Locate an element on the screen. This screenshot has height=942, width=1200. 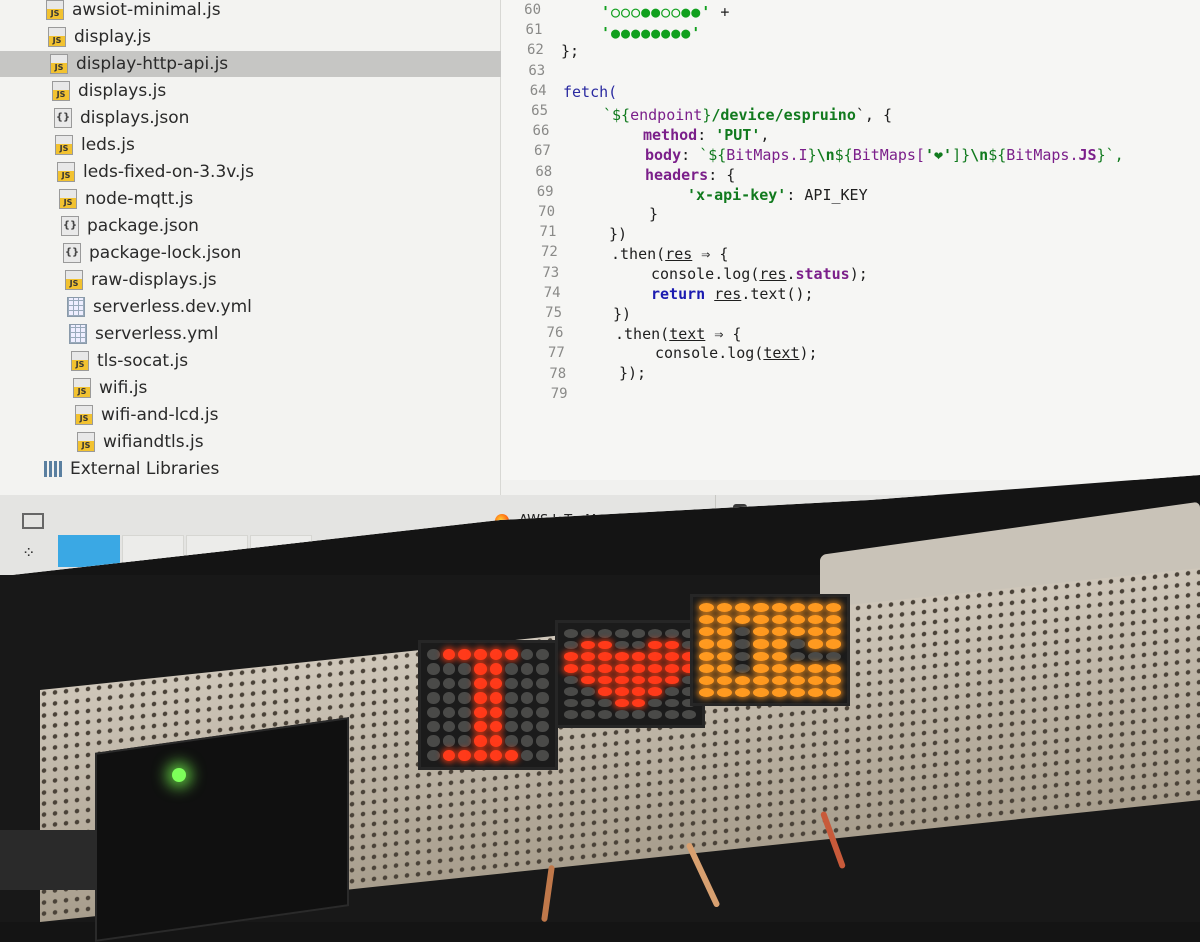
code-line-78: }); is located at coordinates (632, 373).